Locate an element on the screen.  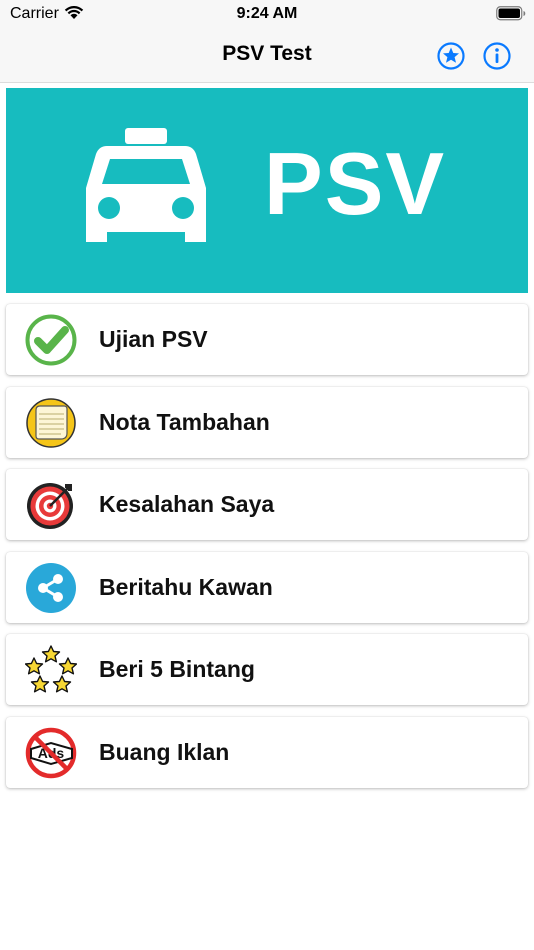
star-circle-icon is located at coordinates (451, 56).